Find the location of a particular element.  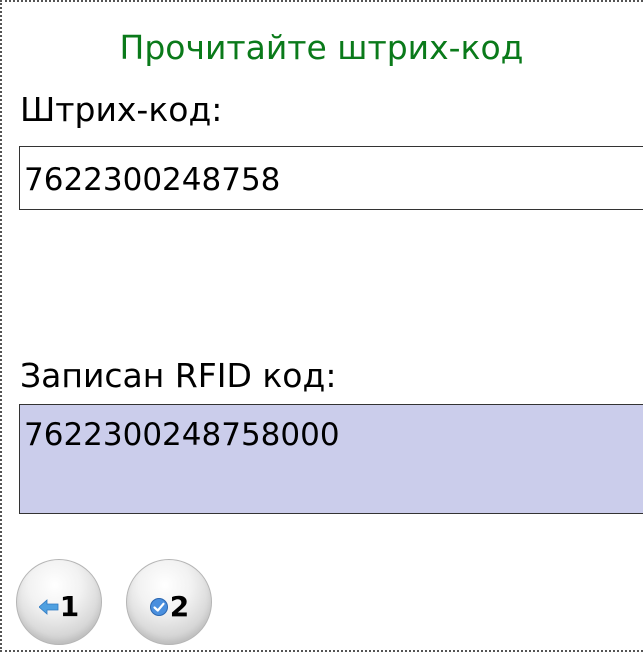

checkmark-icon is located at coordinates (159, 607).